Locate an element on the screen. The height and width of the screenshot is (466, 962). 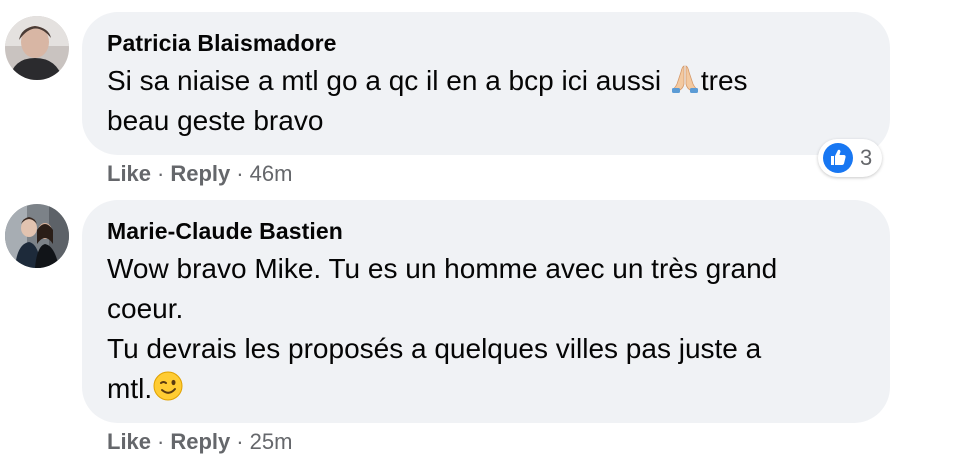
comment-line: tres is located at coordinates (724, 80).